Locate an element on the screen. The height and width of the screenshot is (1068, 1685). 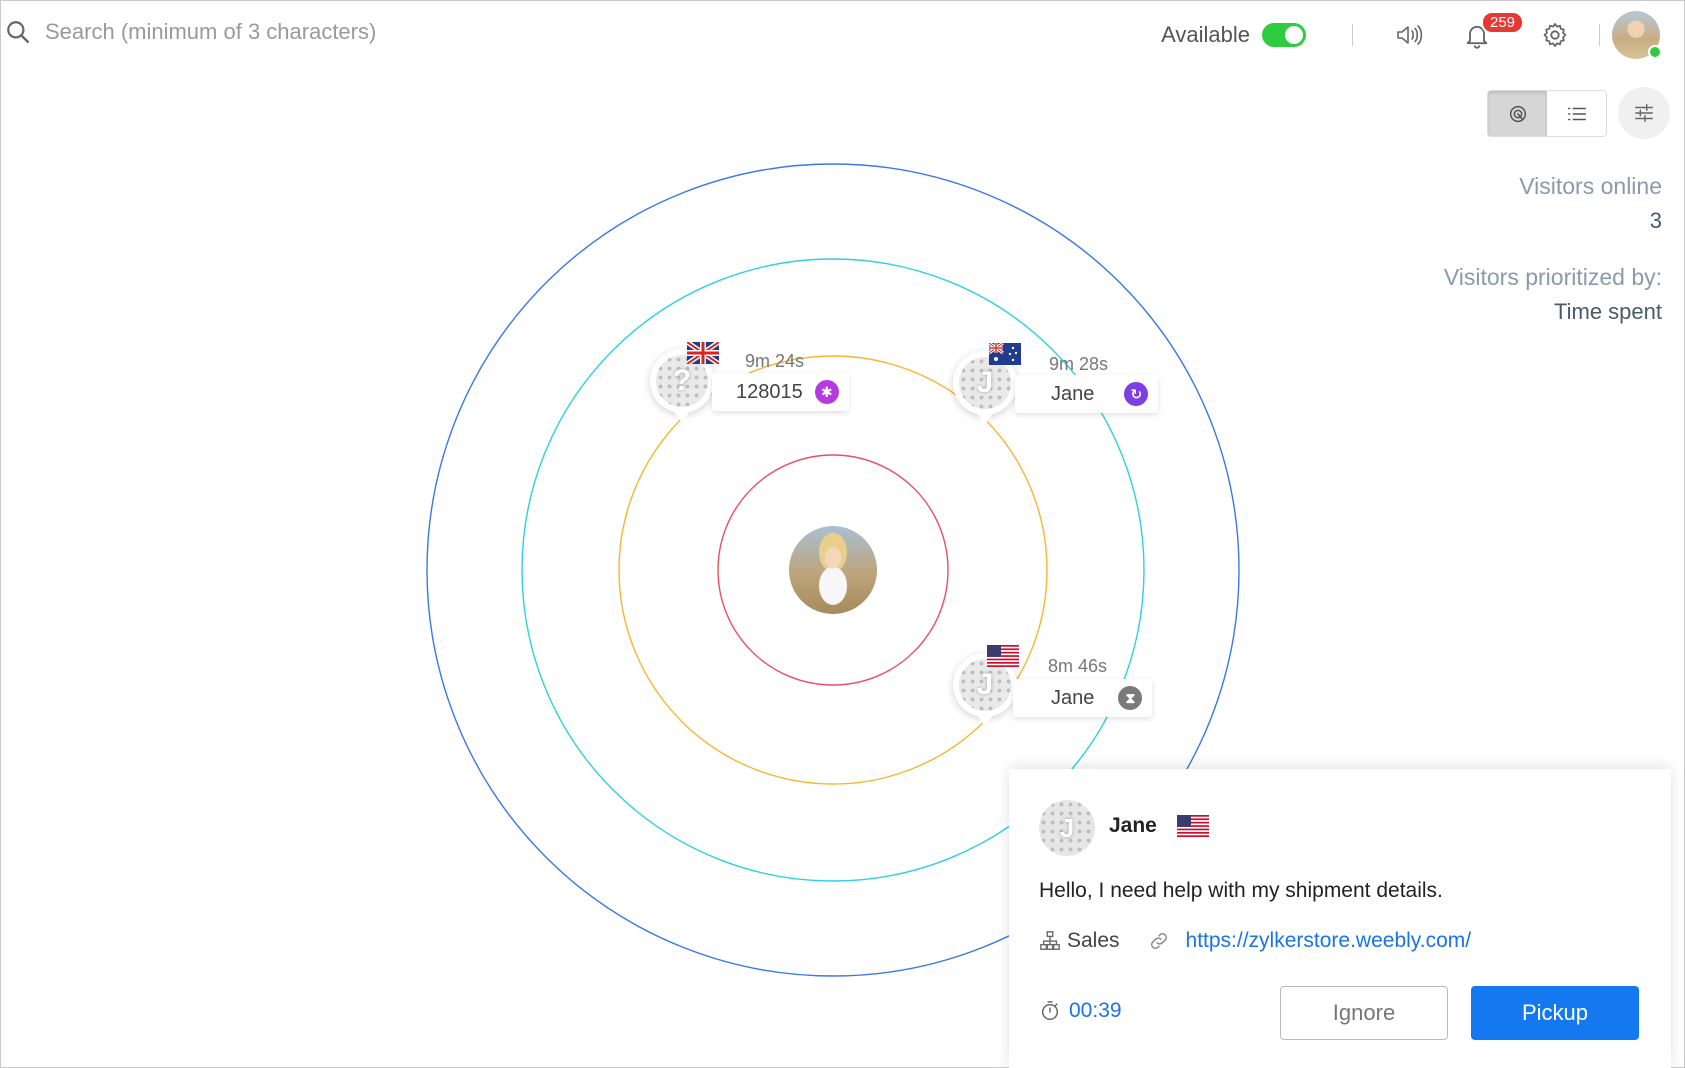
redirect-icon: ↻ is located at coordinates (1136, 394).